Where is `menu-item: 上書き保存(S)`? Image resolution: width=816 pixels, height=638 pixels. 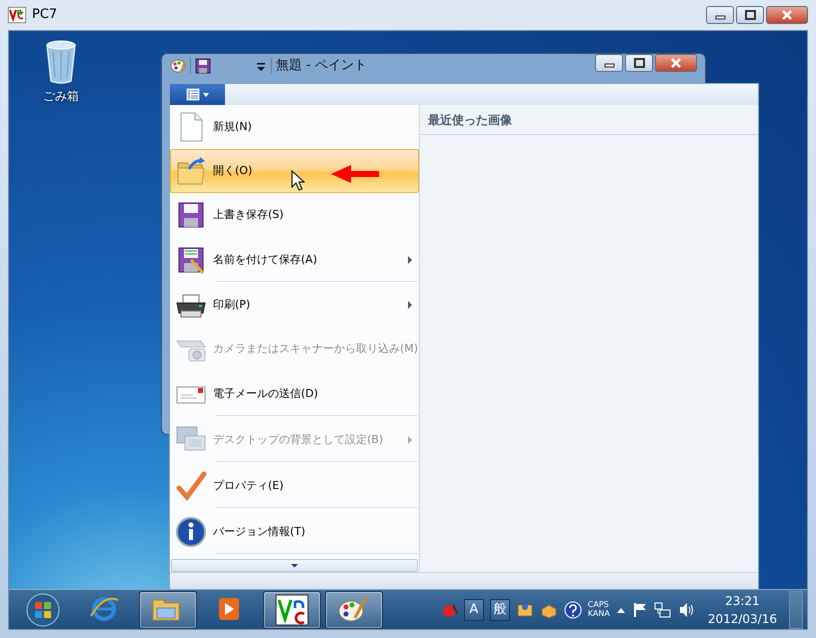
menu-item: 上書き保存(S) is located at coordinates (294, 215).